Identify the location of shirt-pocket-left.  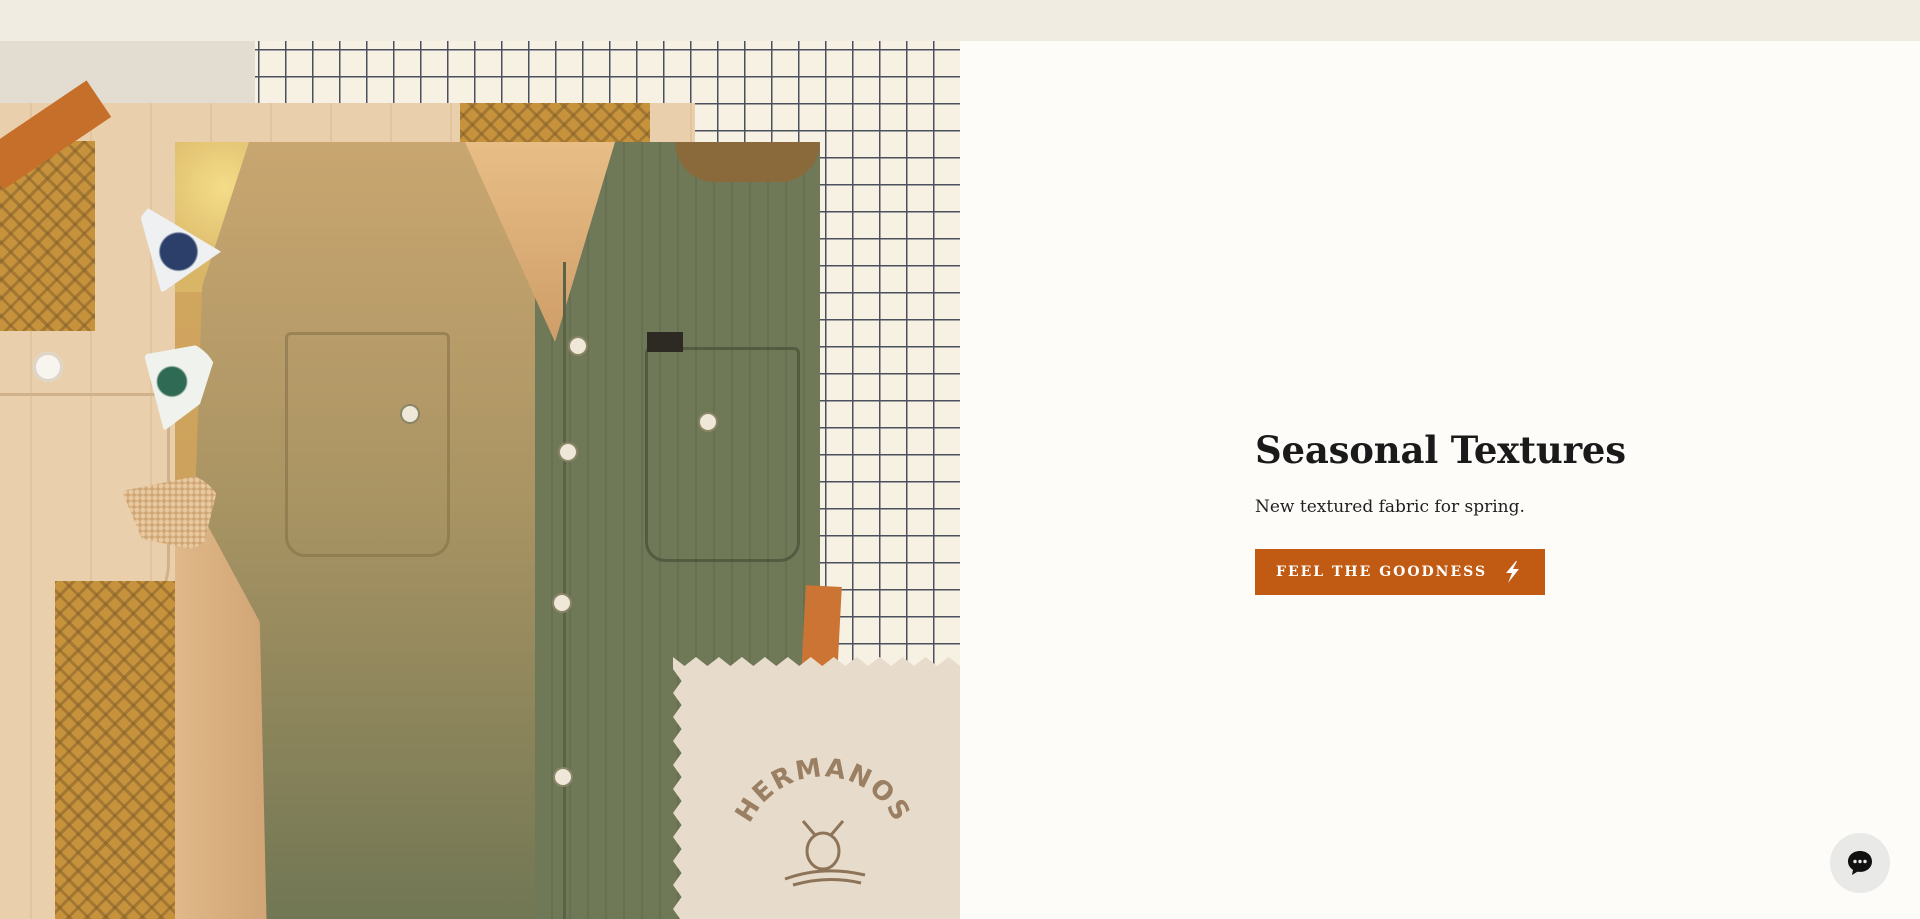
(367, 444).